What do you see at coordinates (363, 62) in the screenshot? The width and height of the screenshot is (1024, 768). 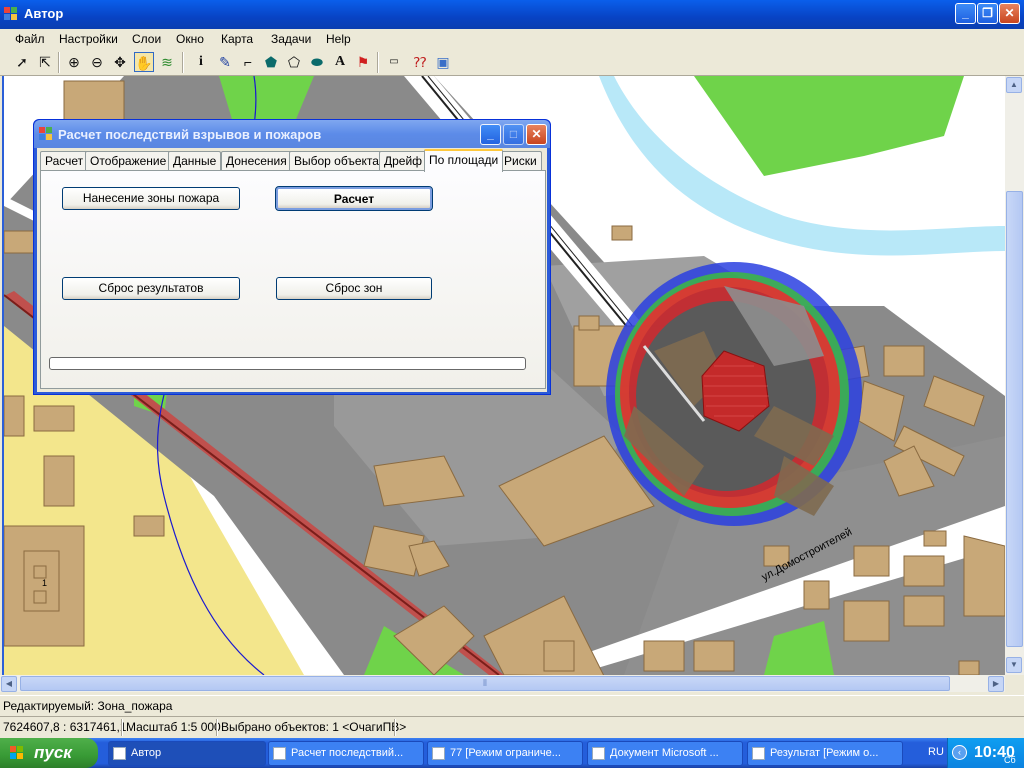 I see `flag-icon: ⚑` at bounding box center [363, 62].